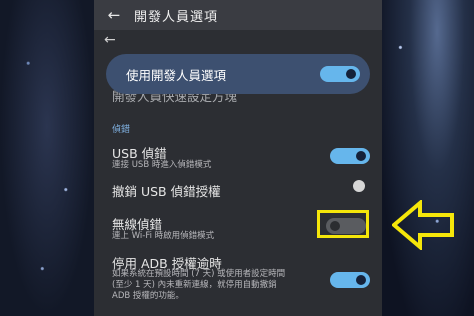 This screenshot has width=474, height=316. I want to click on revoke-usb-auth-title: 撤銷 USB 偵錯授權, so click(166, 191).